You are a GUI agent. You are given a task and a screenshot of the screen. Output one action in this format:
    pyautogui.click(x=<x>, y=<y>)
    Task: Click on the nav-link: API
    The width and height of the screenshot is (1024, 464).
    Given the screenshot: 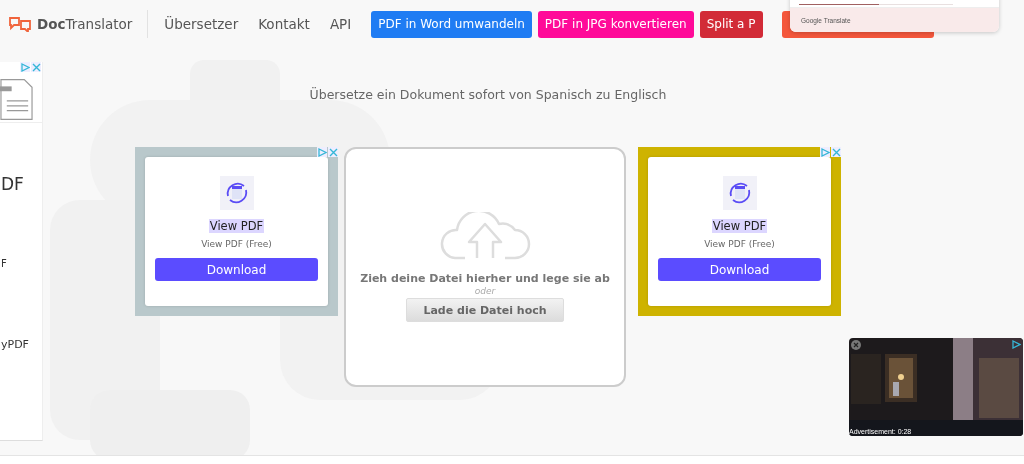 What is the action you would take?
    pyautogui.click(x=340, y=24)
    